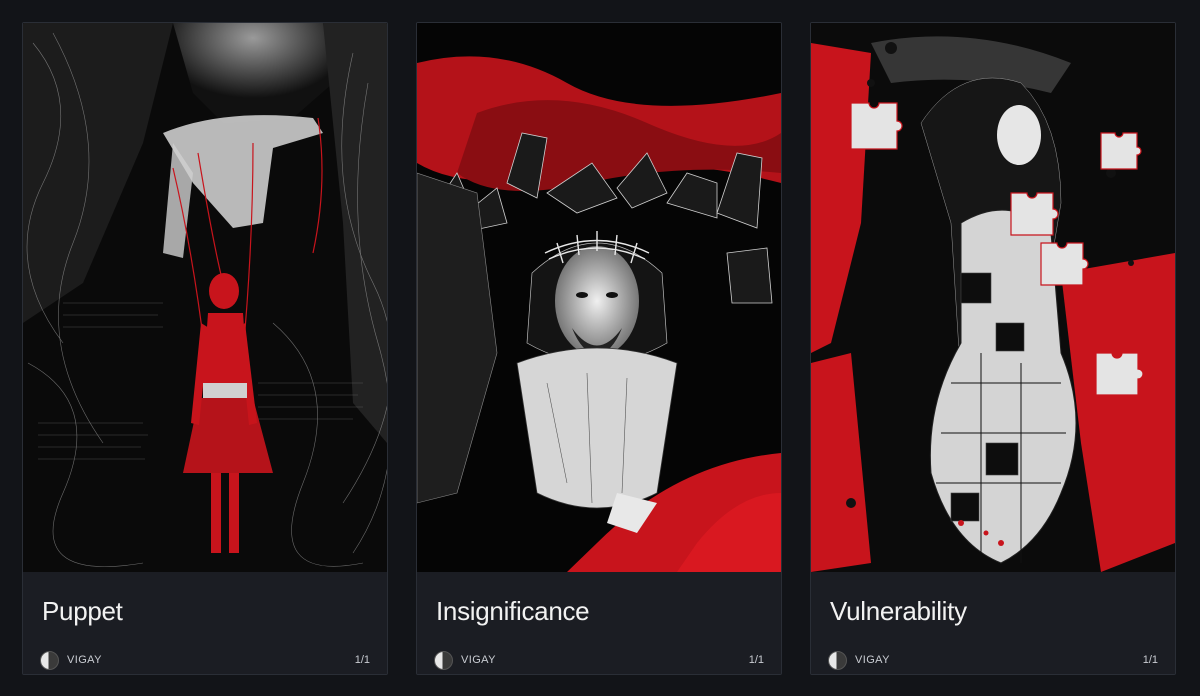  I want to click on card-info: Insignificance VIGAY 1/1, so click(599, 623).